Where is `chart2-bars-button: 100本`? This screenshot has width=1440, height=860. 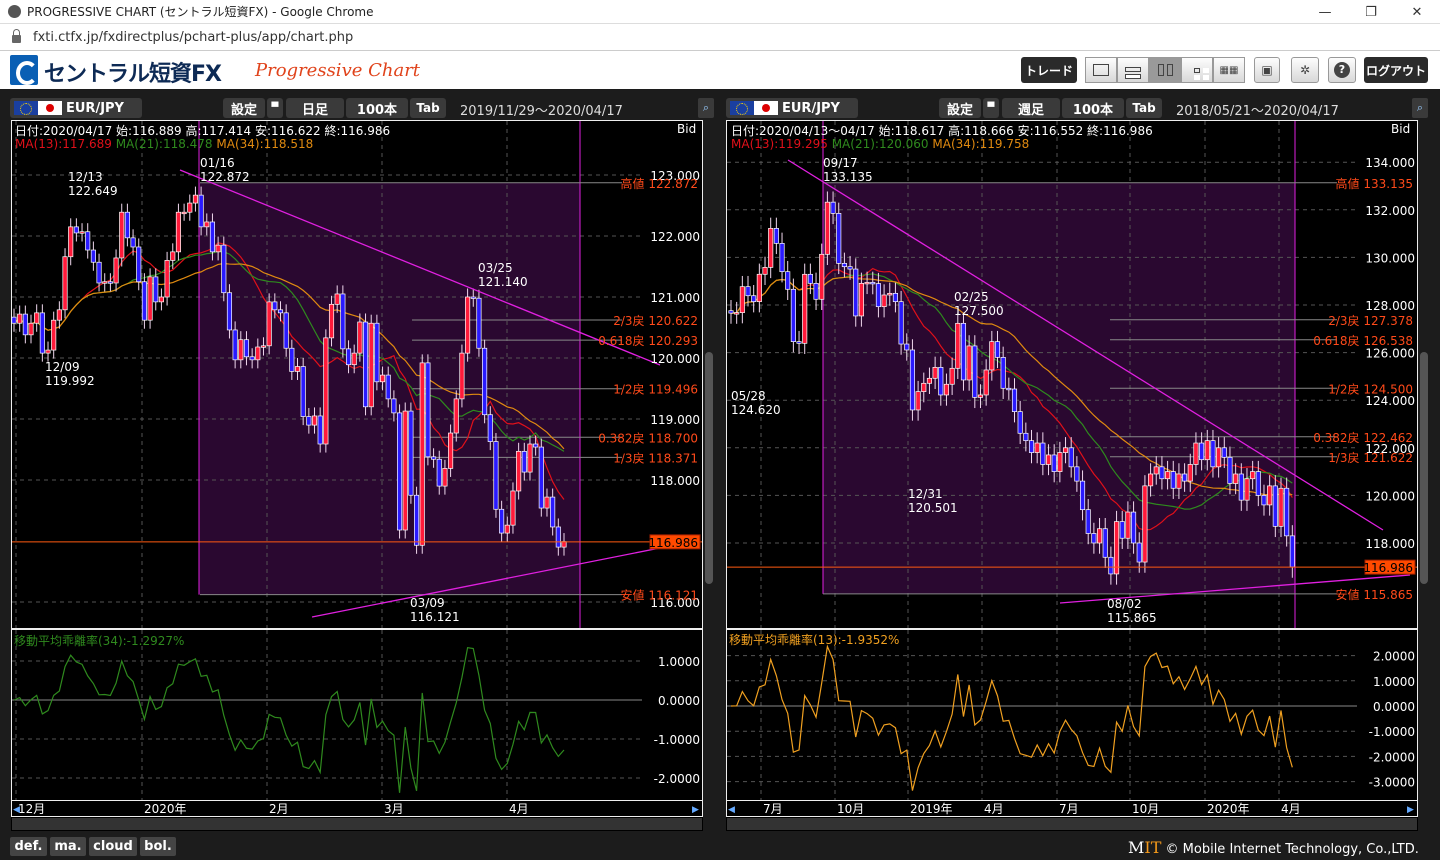 chart2-bars-button: 100本 is located at coordinates (1093, 108).